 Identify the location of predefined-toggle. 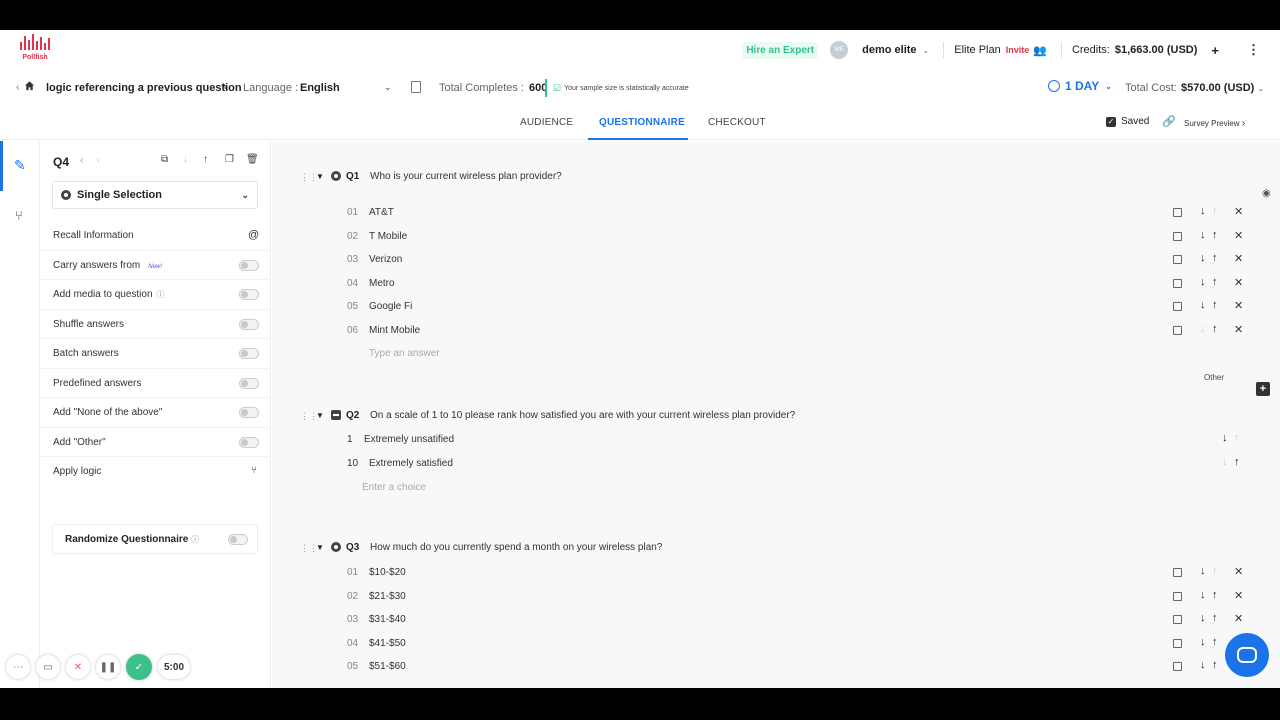
(249, 383).